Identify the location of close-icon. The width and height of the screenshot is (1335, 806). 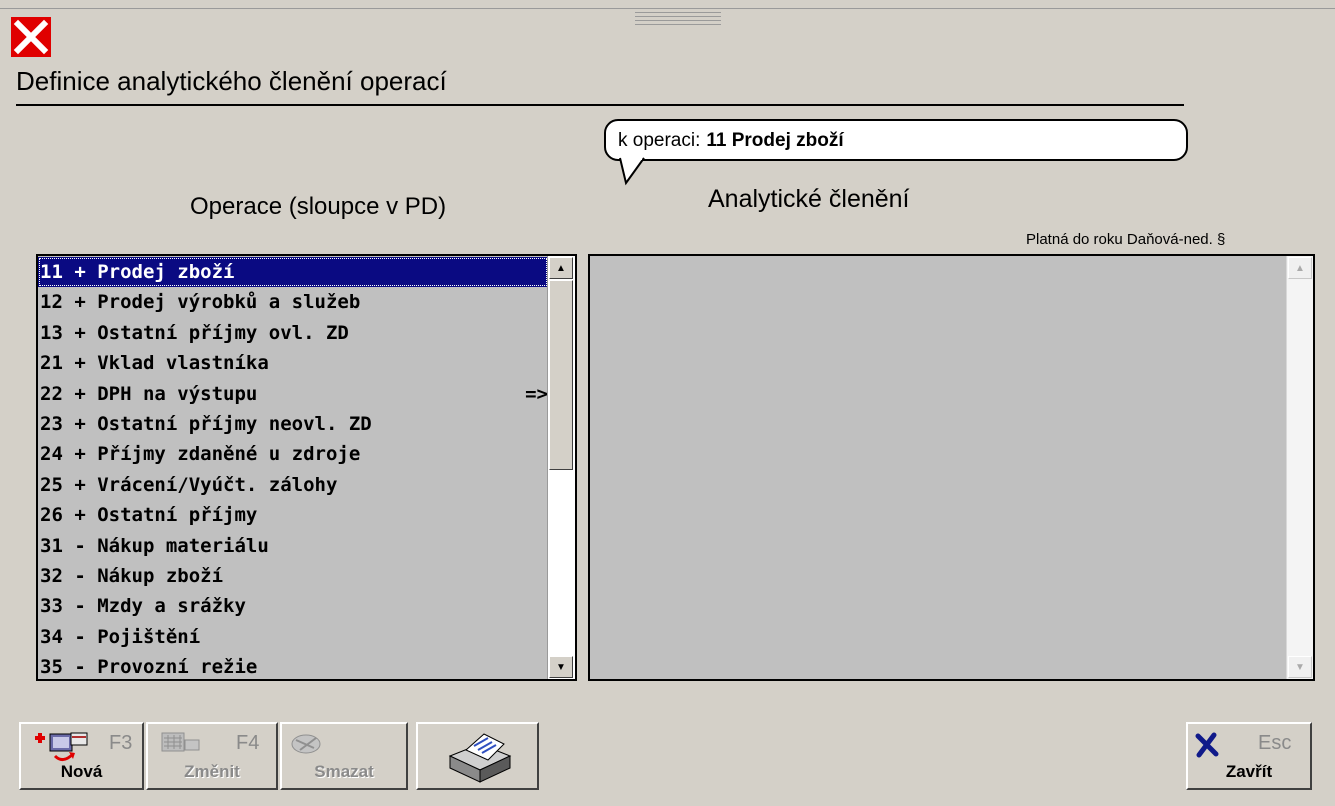
(31, 37).